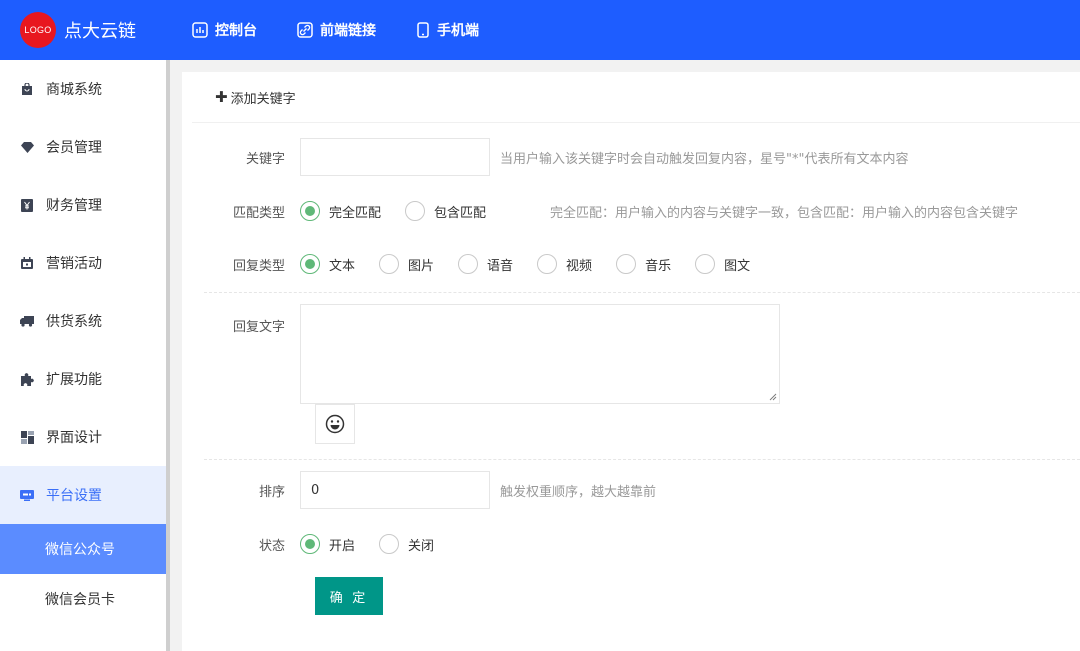  What do you see at coordinates (643, 264) in the screenshot?
I see `reply-type-music-radio: 音乐` at bounding box center [643, 264].